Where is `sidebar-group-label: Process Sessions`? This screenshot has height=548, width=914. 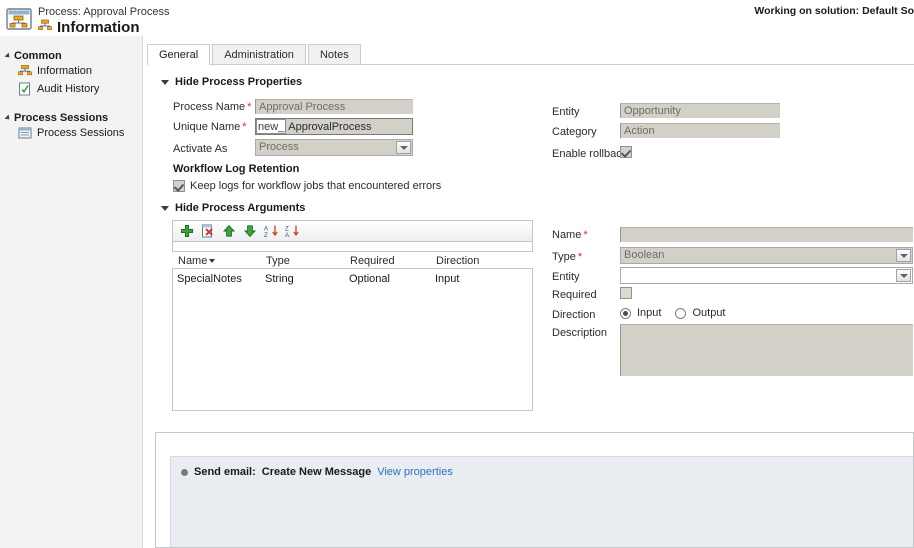 sidebar-group-label: Process Sessions is located at coordinates (61, 118).